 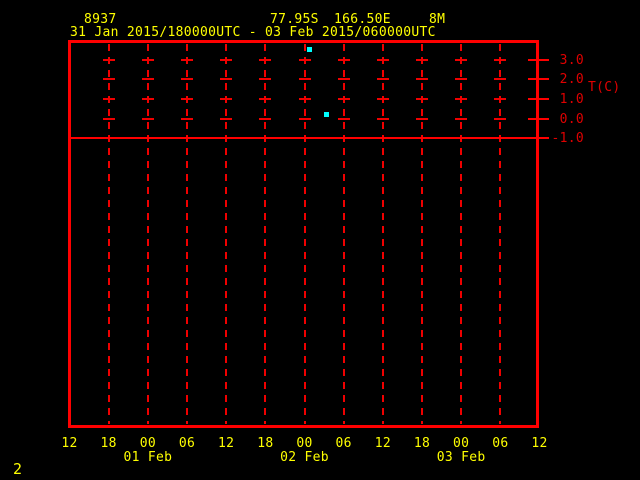 I want to click on x-date-label: 01 Feb, so click(x=148, y=457).